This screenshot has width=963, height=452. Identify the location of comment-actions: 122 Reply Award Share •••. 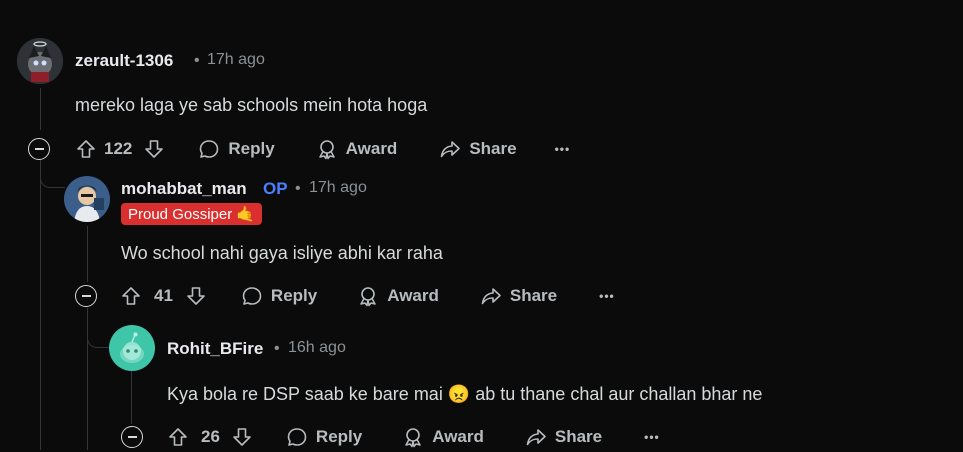
(299, 149).